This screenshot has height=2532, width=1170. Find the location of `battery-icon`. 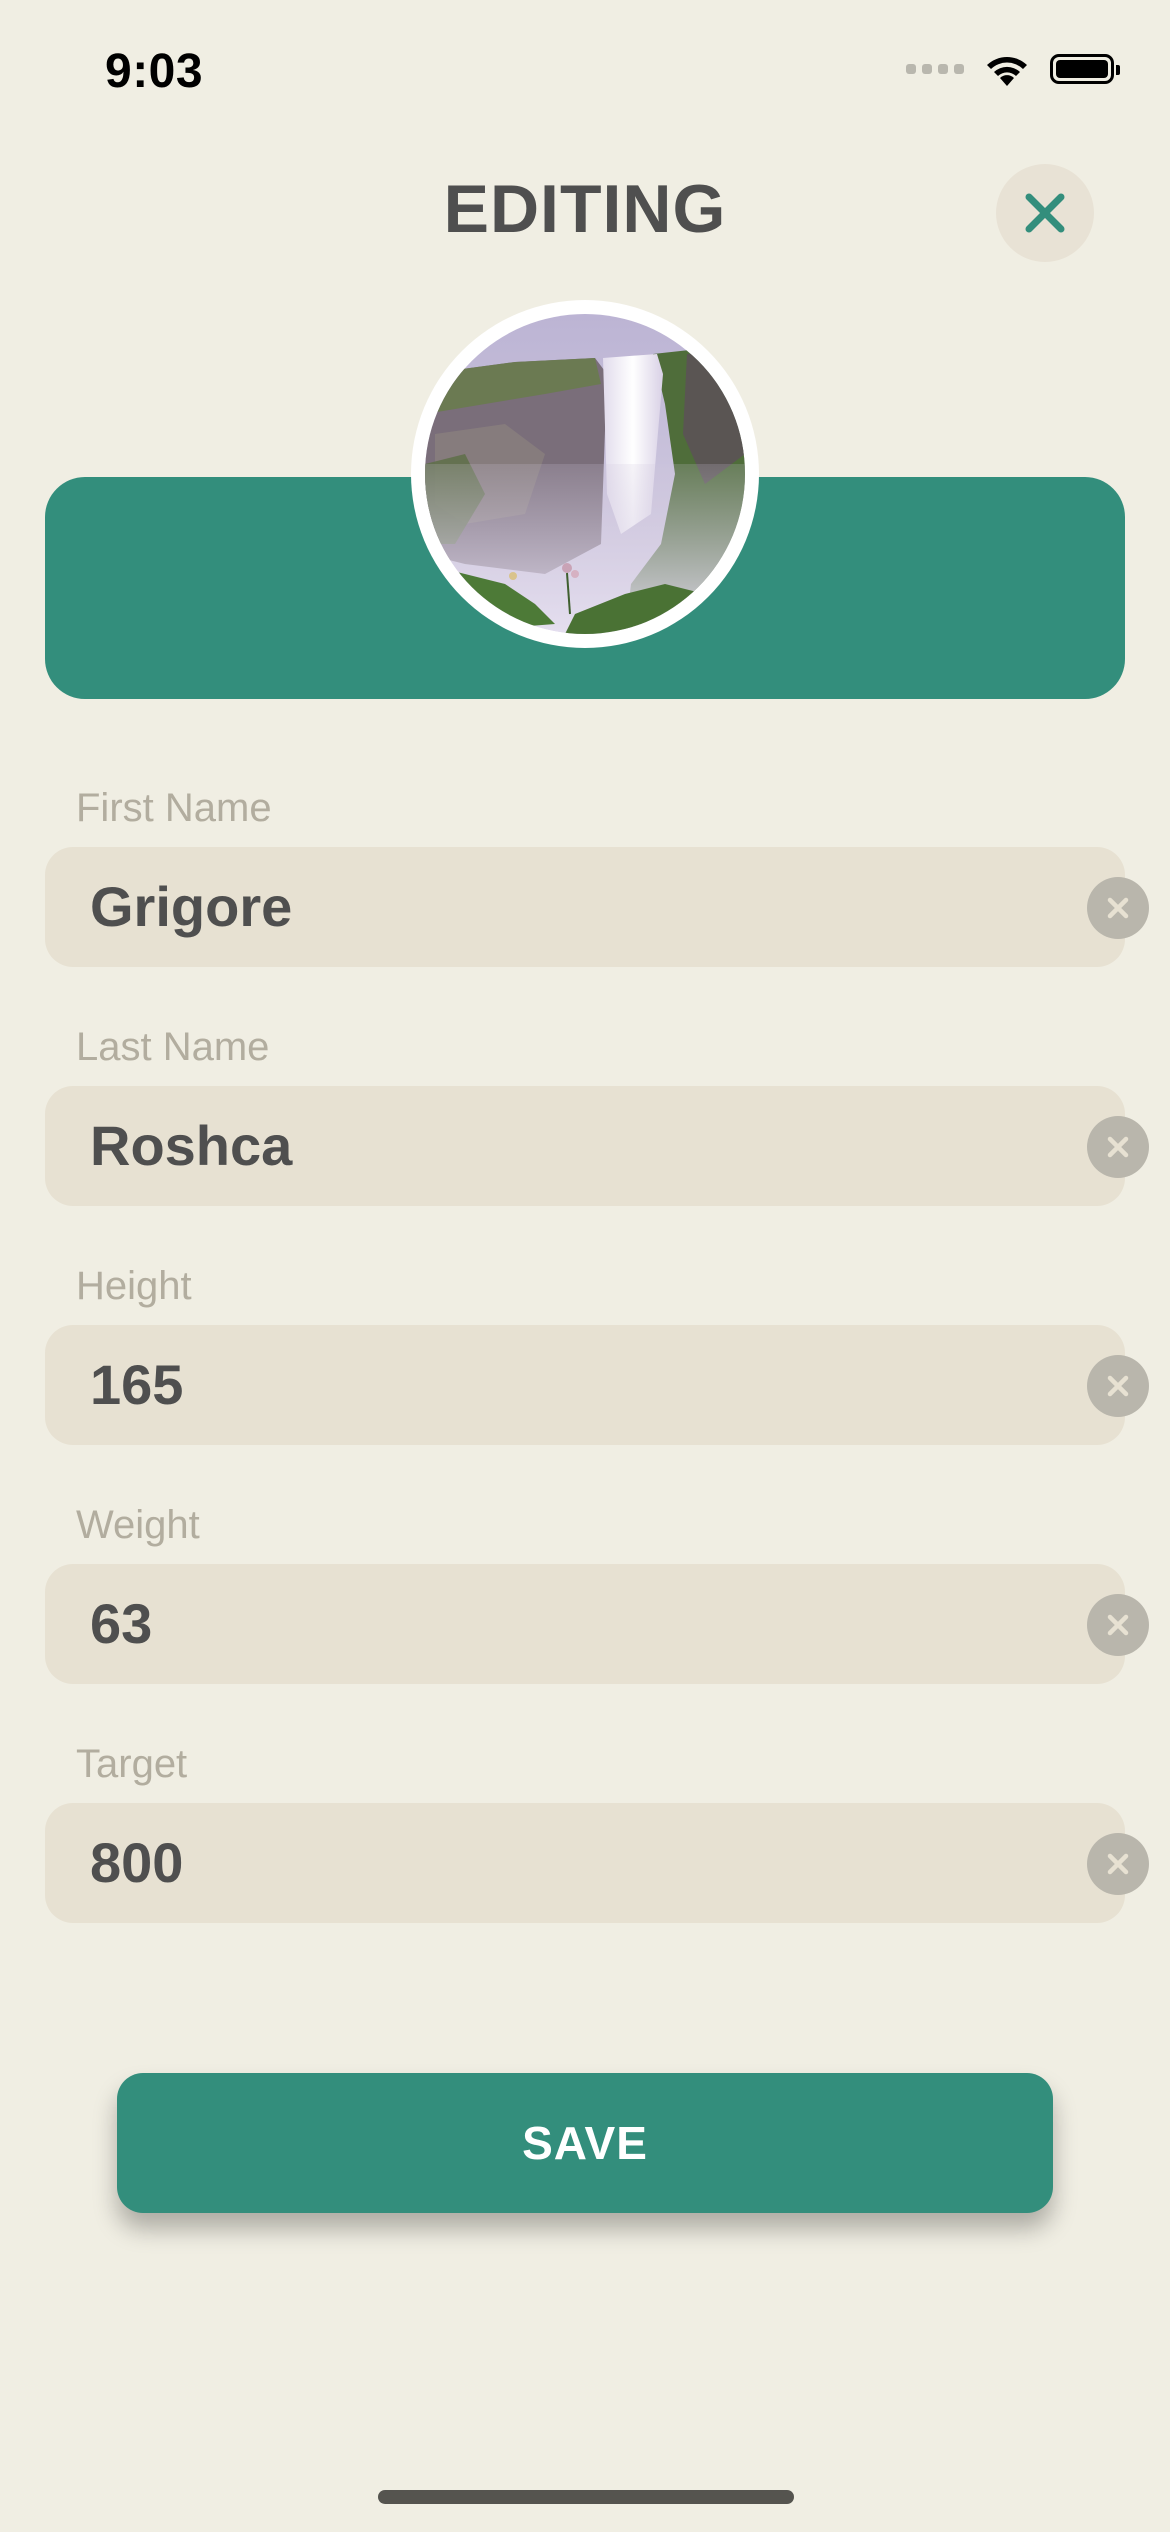

battery-icon is located at coordinates (1085, 69).